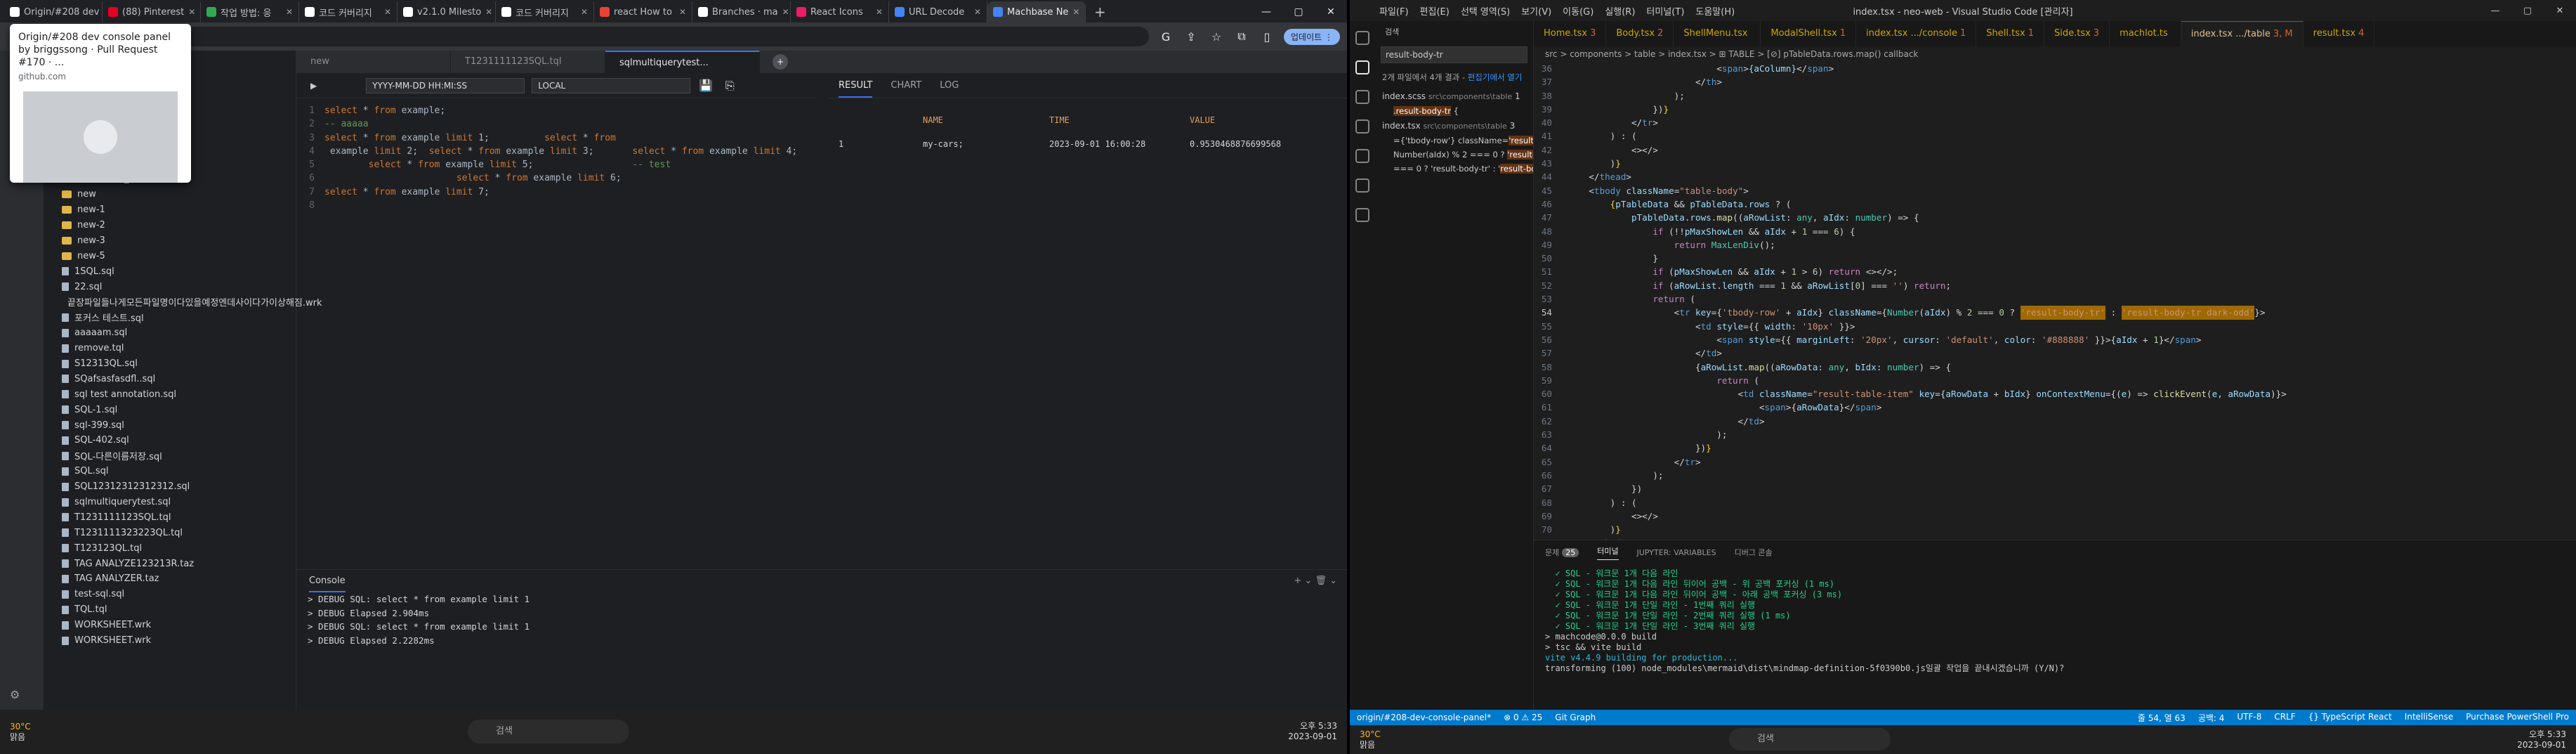 The image size is (2576, 754). Describe the element at coordinates (1640, 34) in the screenshot. I see `editor-tab: Body.tsx 2` at that location.